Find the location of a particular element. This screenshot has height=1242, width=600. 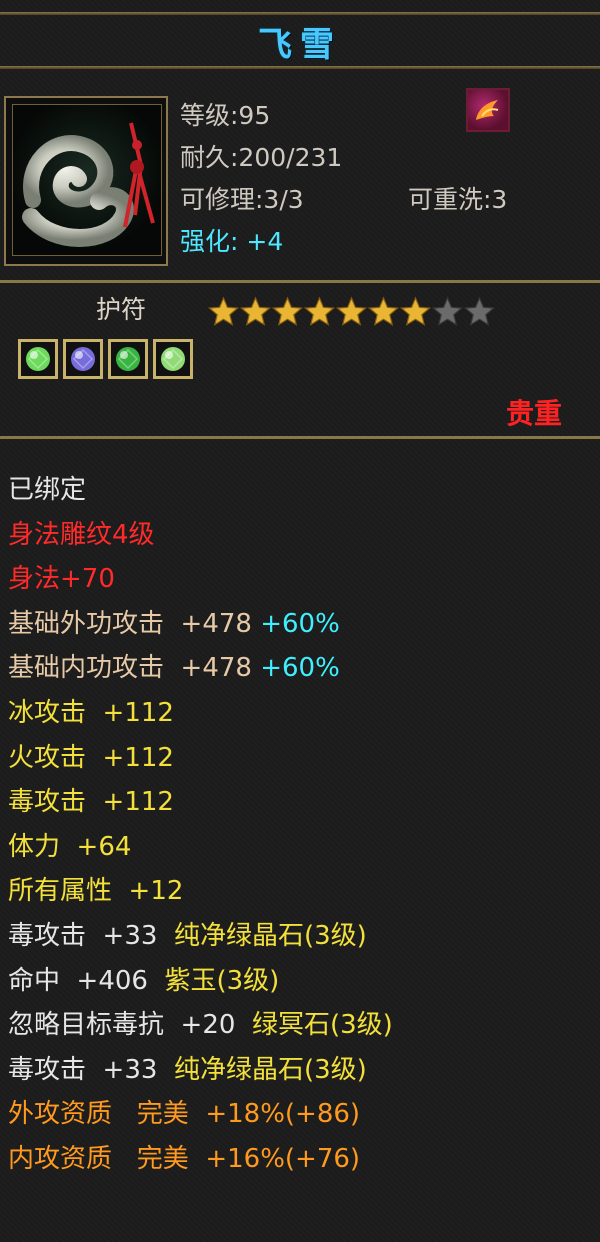

phoenix-emblem-icon is located at coordinates (488, 110).